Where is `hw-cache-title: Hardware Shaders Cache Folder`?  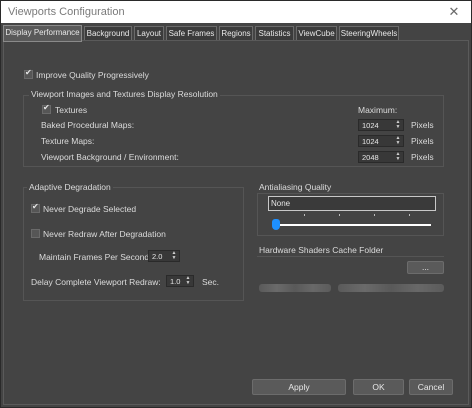 hw-cache-title: Hardware Shaders Cache Folder is located at coordinates (321, 250).